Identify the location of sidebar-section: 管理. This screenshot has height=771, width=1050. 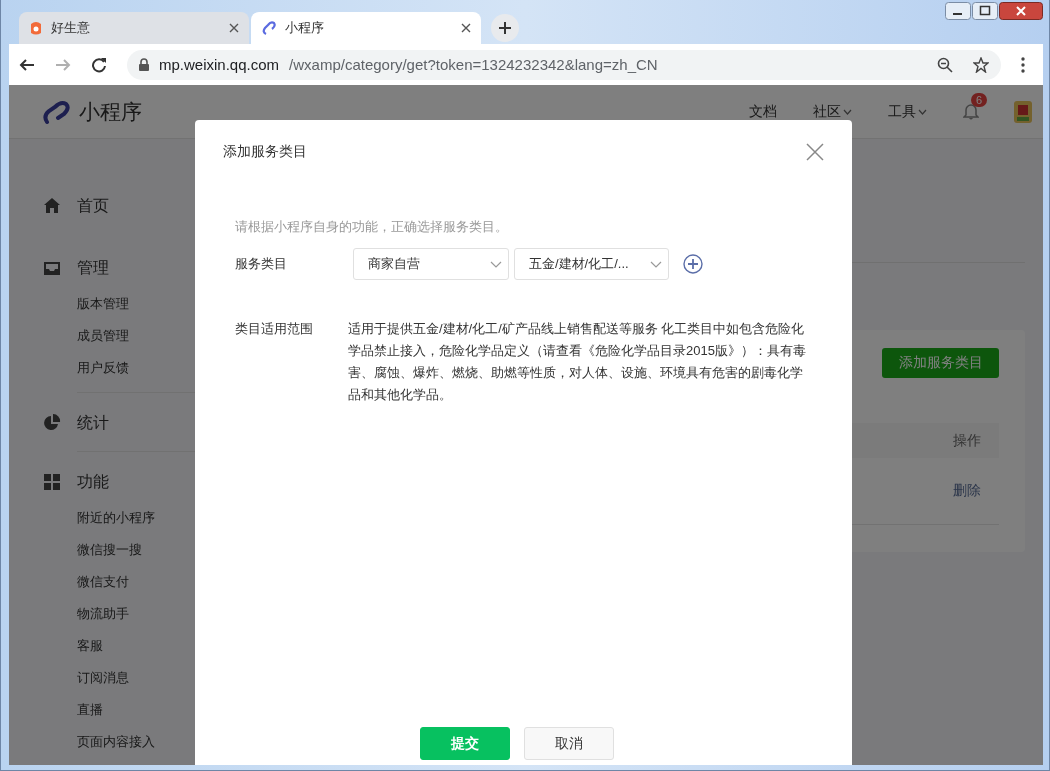
(93, 268).